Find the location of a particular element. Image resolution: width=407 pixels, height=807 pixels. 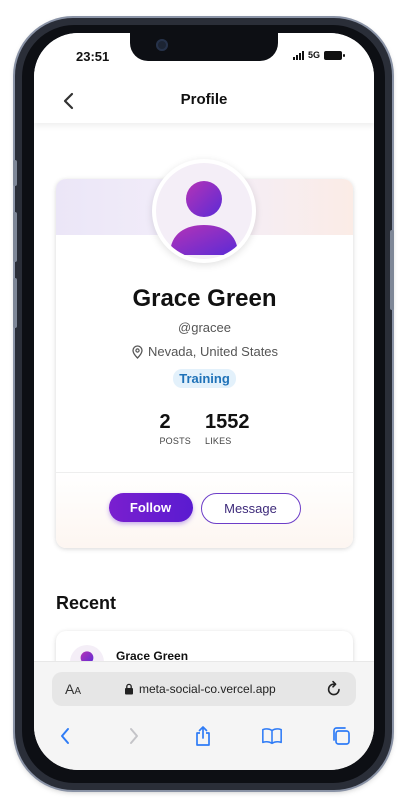

url-text: meta-social-co.vercel.app is located at coordinates (207, 689).